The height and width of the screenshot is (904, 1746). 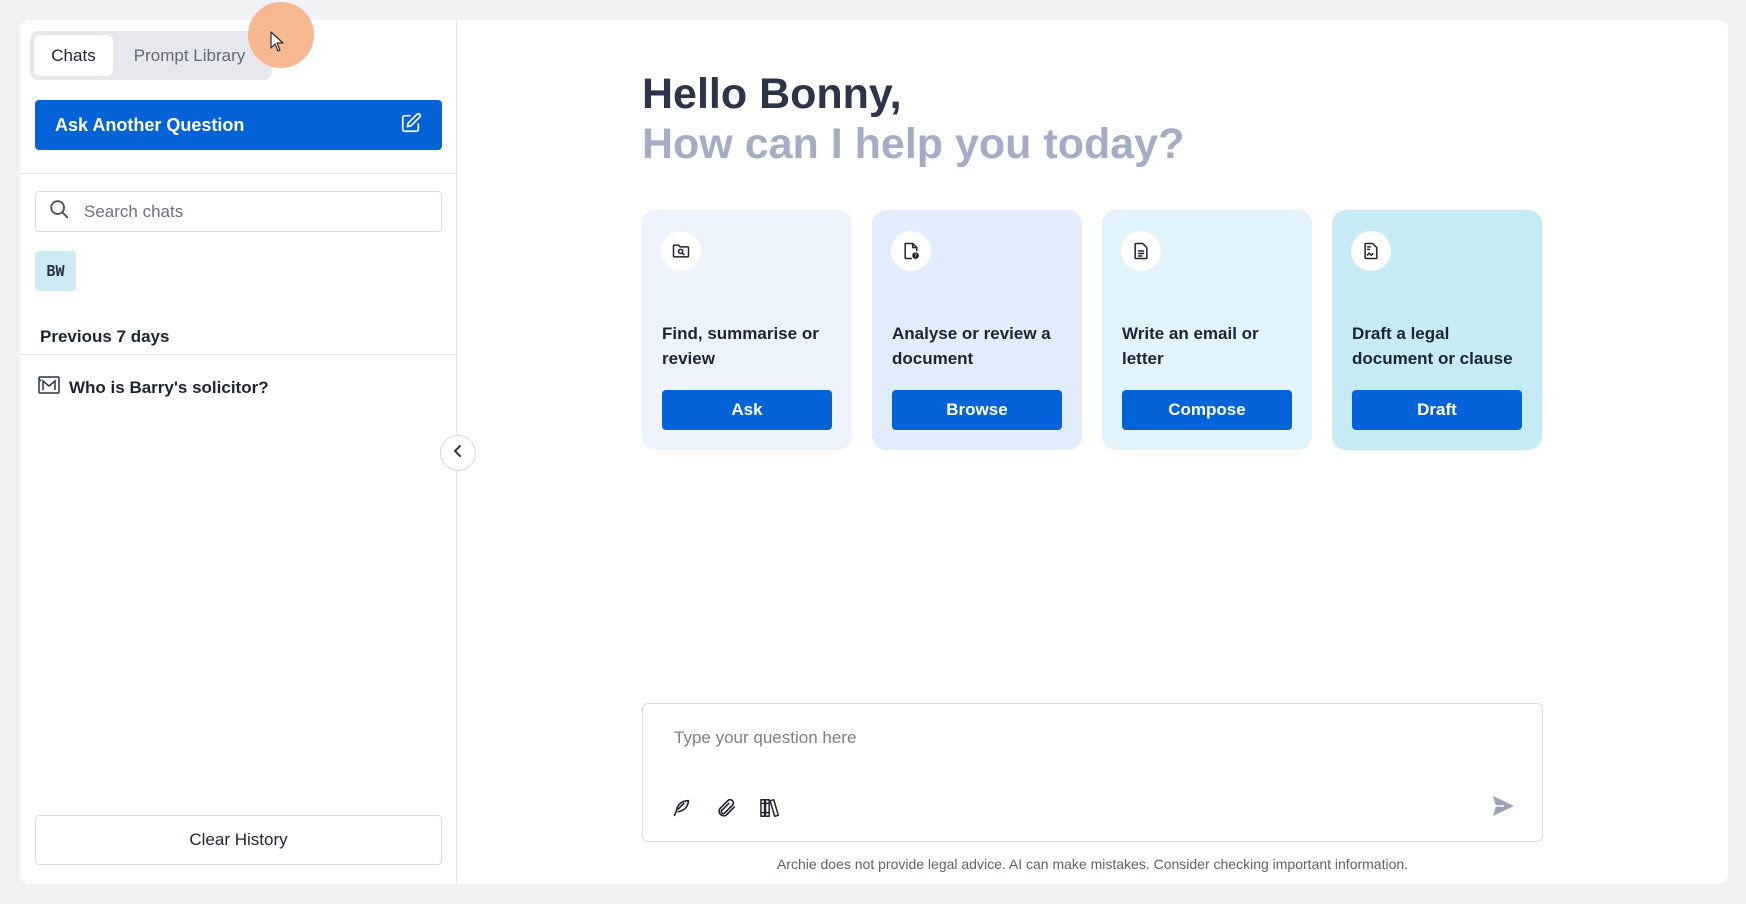 What do you see at coordinates (238, 840) in the screenshot?
I see `clear-history-button: Clear History` at bounding box center [238, 840].